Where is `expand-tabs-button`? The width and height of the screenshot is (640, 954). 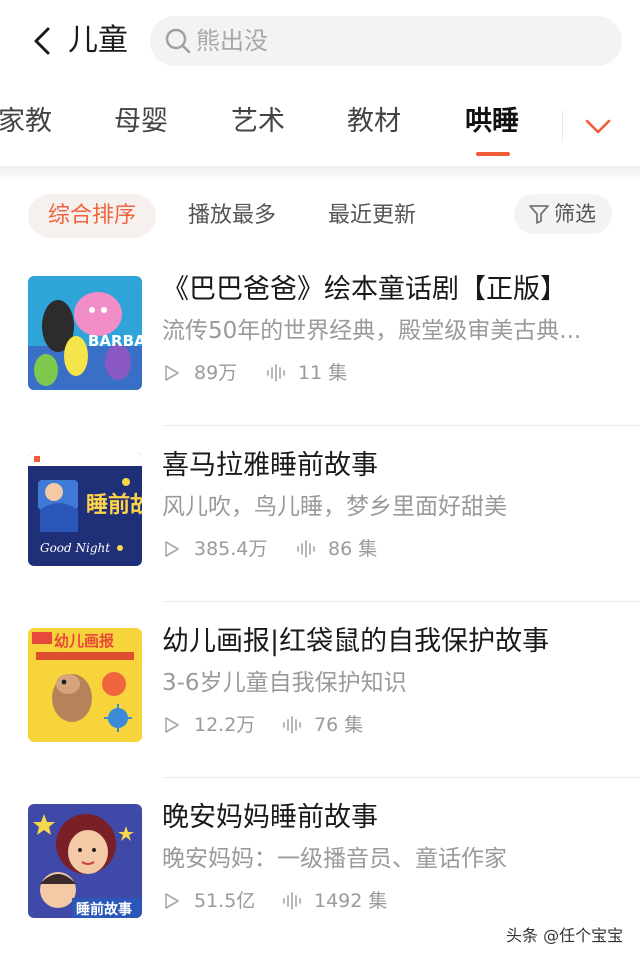 expand-tabs-button is located at coordinates (601, 126).